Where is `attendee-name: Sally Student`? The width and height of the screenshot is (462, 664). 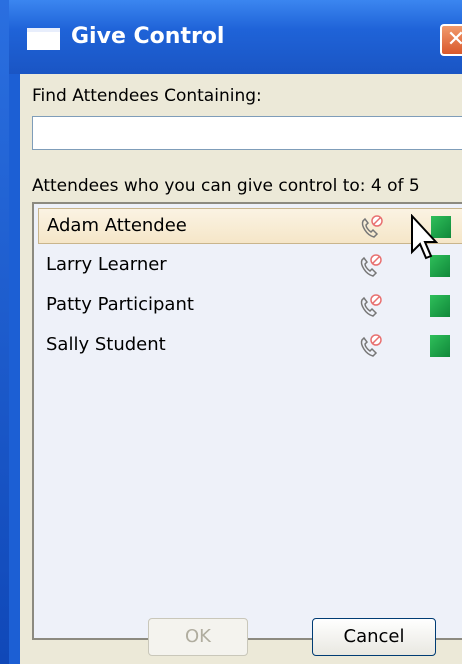 attendee-name: Sally Student is located at coordinates (106, 344).